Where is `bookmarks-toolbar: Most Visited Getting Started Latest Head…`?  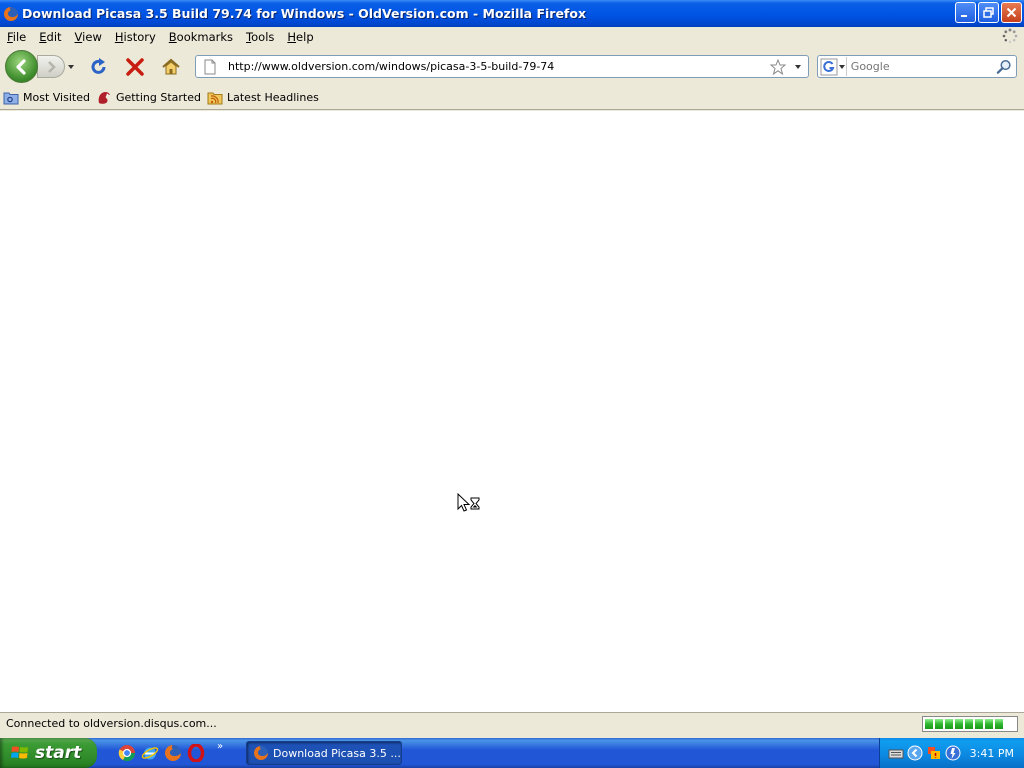 bookmarks-toolbar: Most Visited Getting Started Latest Head… is located at coordinates (512, 98).